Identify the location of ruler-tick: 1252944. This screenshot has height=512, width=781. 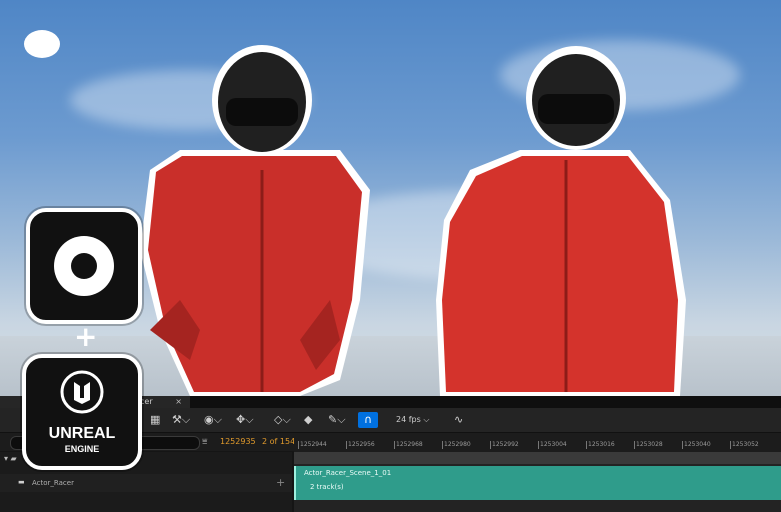
(312, 445).